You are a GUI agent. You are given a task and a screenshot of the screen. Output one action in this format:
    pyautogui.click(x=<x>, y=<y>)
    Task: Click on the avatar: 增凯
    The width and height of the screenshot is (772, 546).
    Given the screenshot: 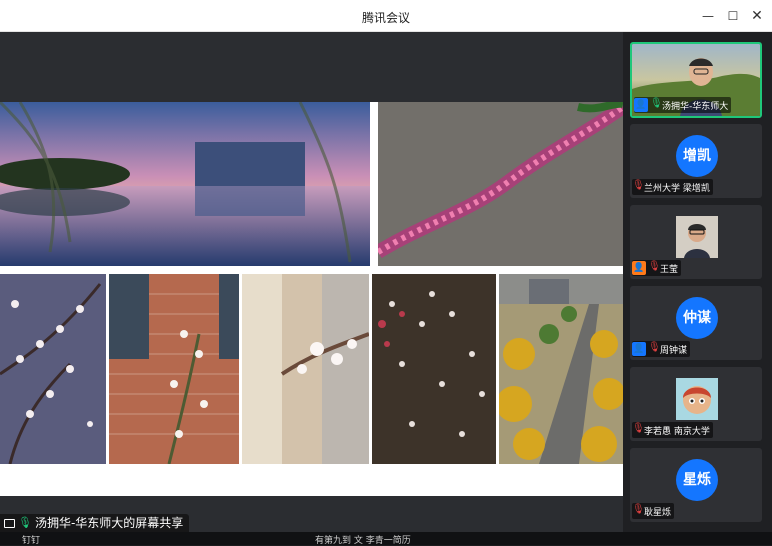 What is the action you would take?
    pyautogui.click(x=697, y=156)
    